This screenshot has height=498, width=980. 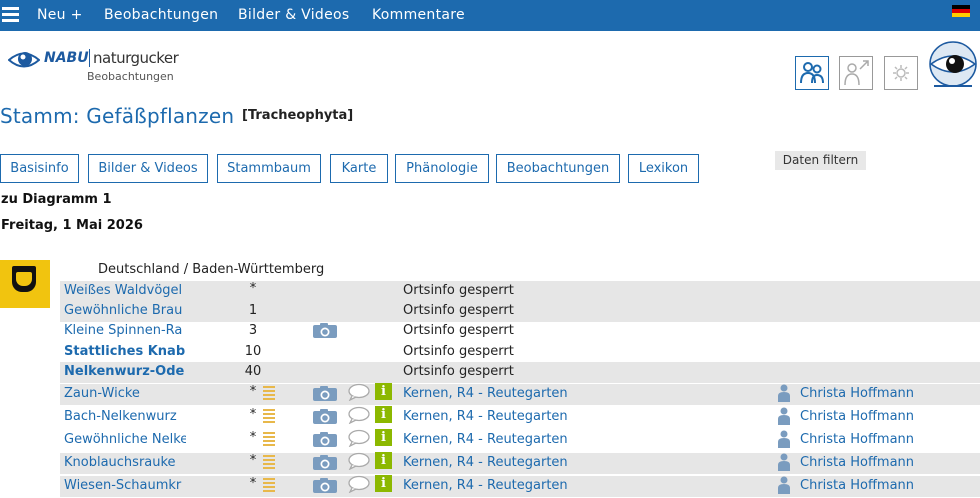 What do you see at coordinates (72, 225) in the screenshot?
I see `date-heading: Freitag, 1 Mai 2026` at bounding box center [72, 225].